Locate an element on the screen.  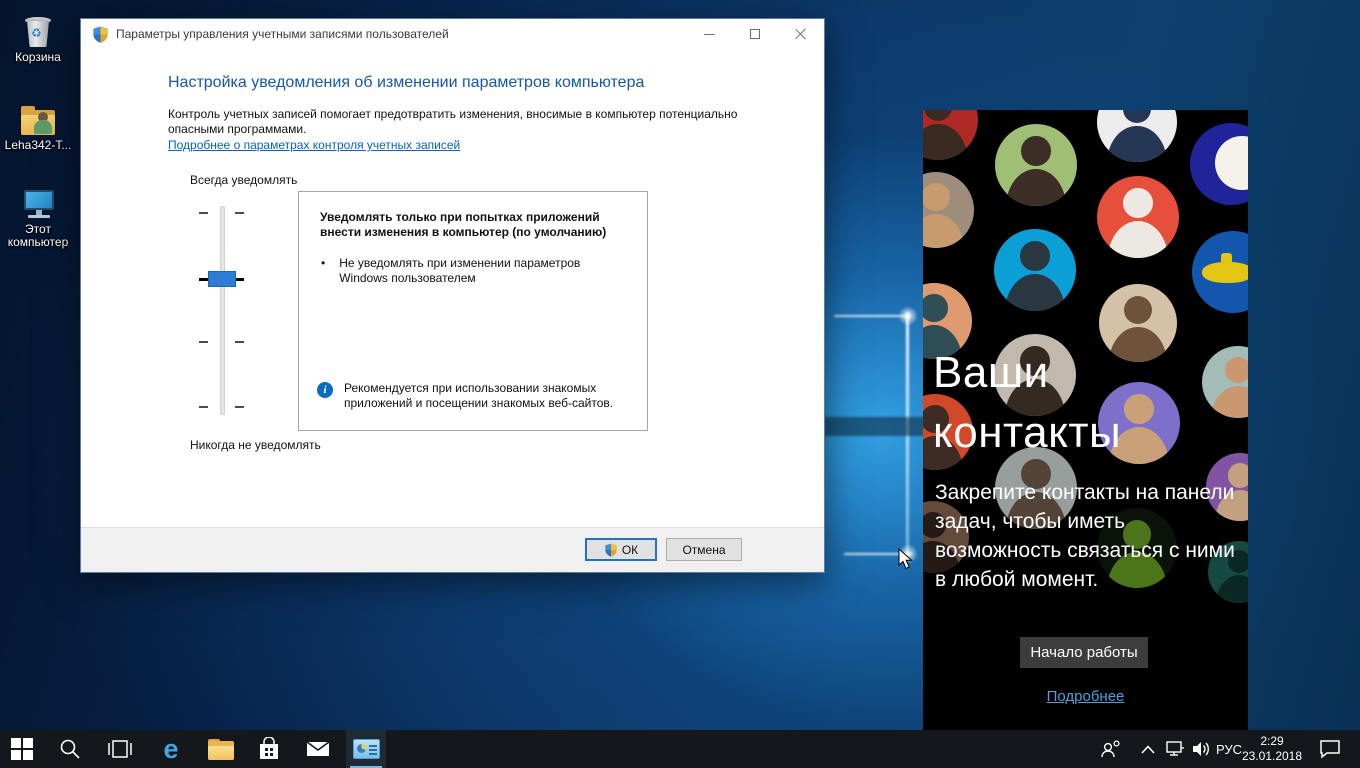
volume-tray-button is located at coordinates (1201, 749).